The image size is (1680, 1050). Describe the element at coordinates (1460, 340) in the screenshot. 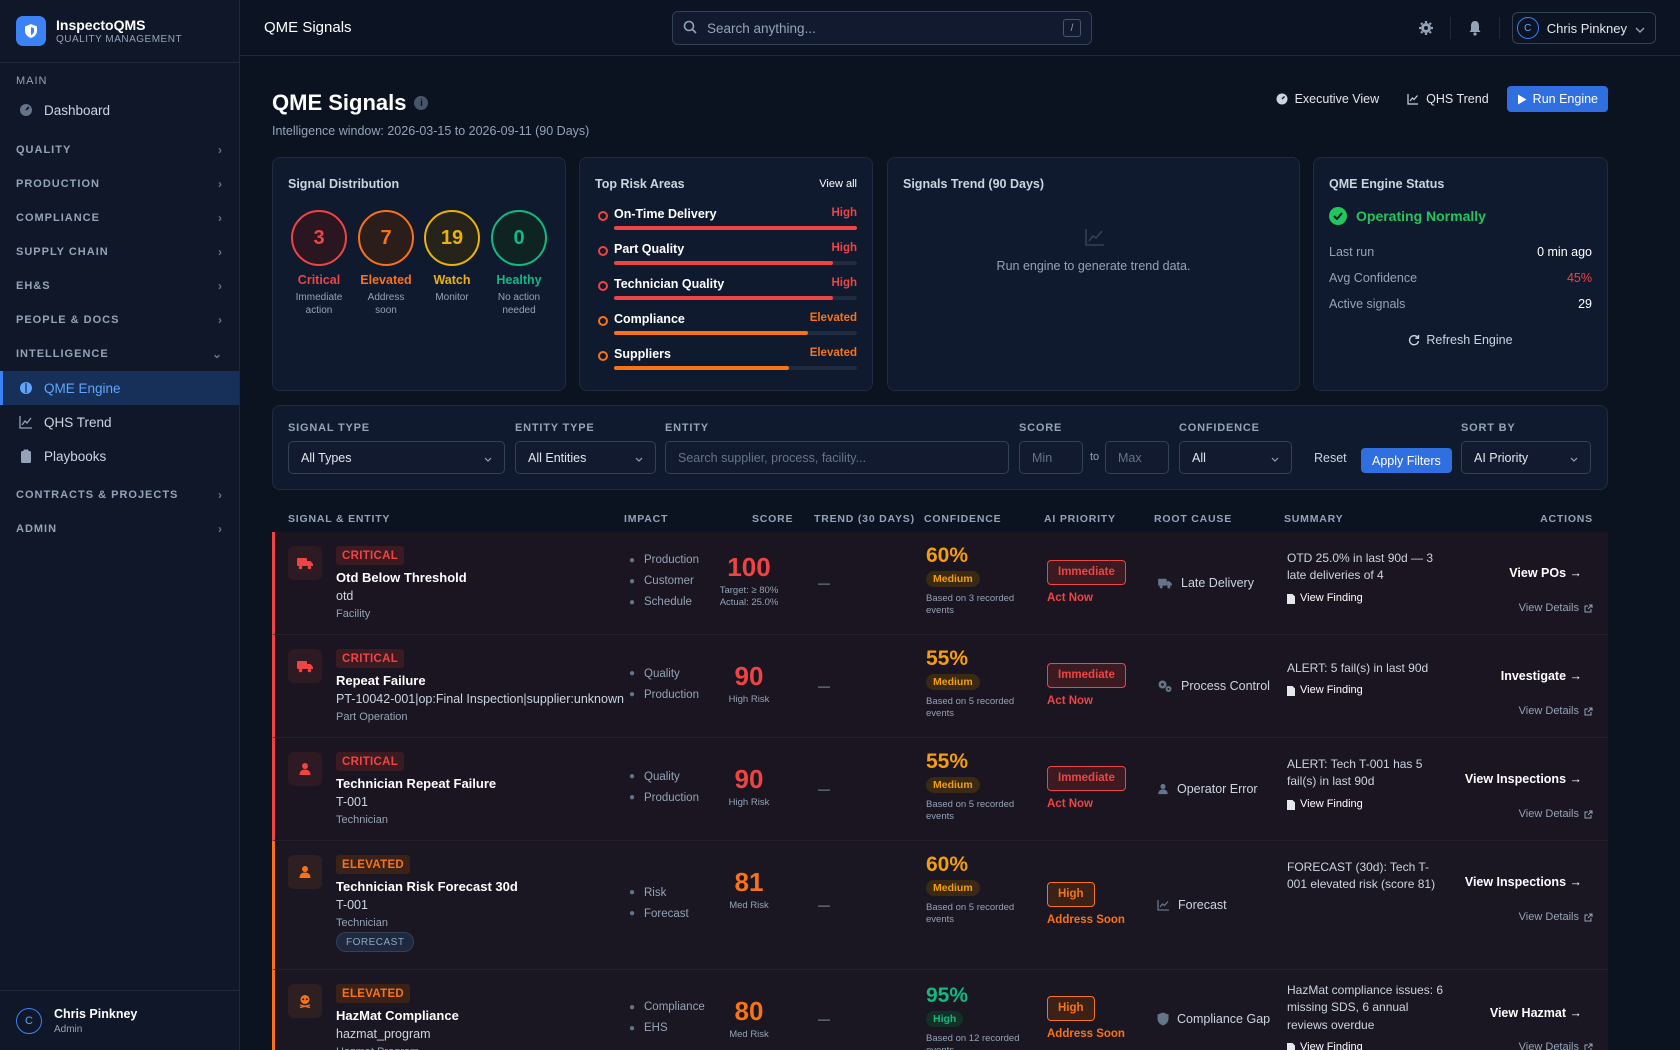

I see `refresh-engine-button: Refresh Engine` at that location.